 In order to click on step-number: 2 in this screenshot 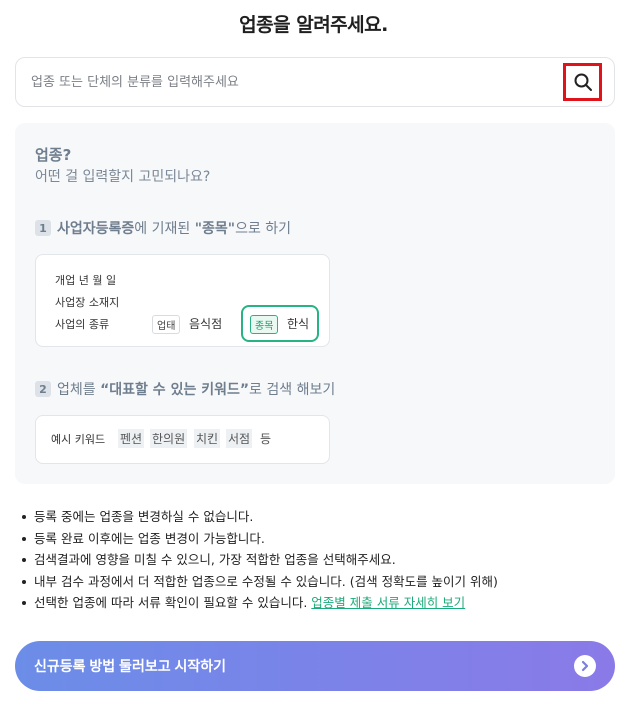, I will do `click(43, 389)`.